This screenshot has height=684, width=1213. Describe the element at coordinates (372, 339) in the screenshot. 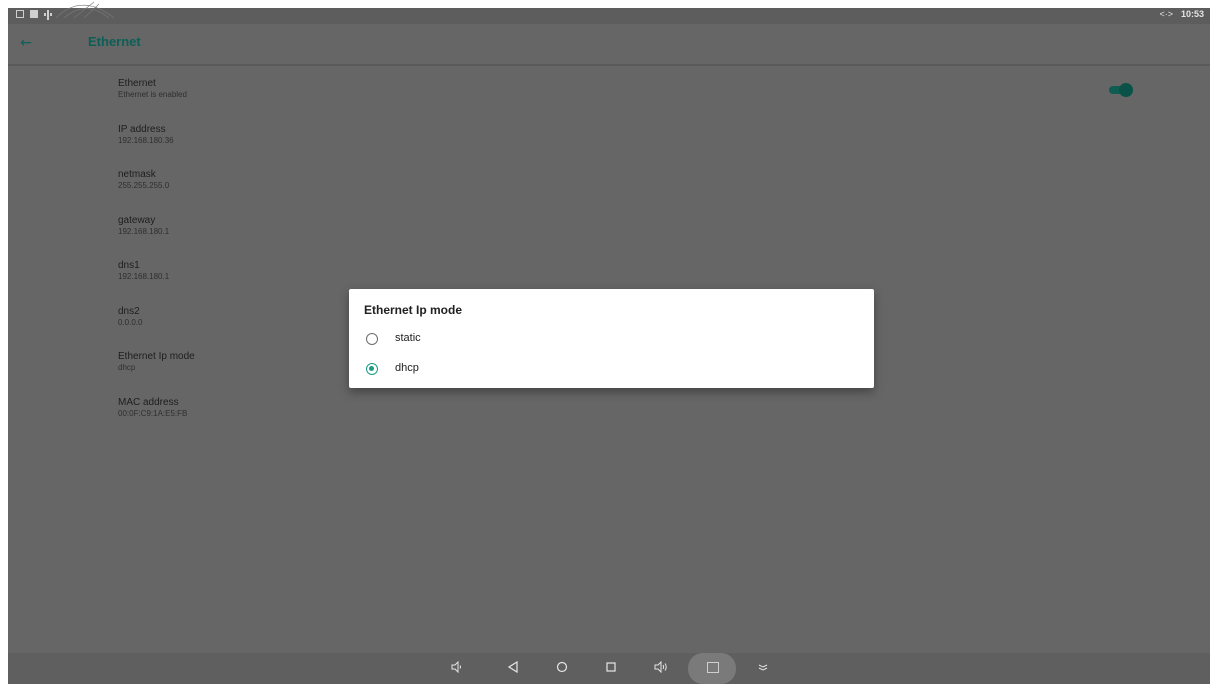

I see `radio-button-icon` at that location.